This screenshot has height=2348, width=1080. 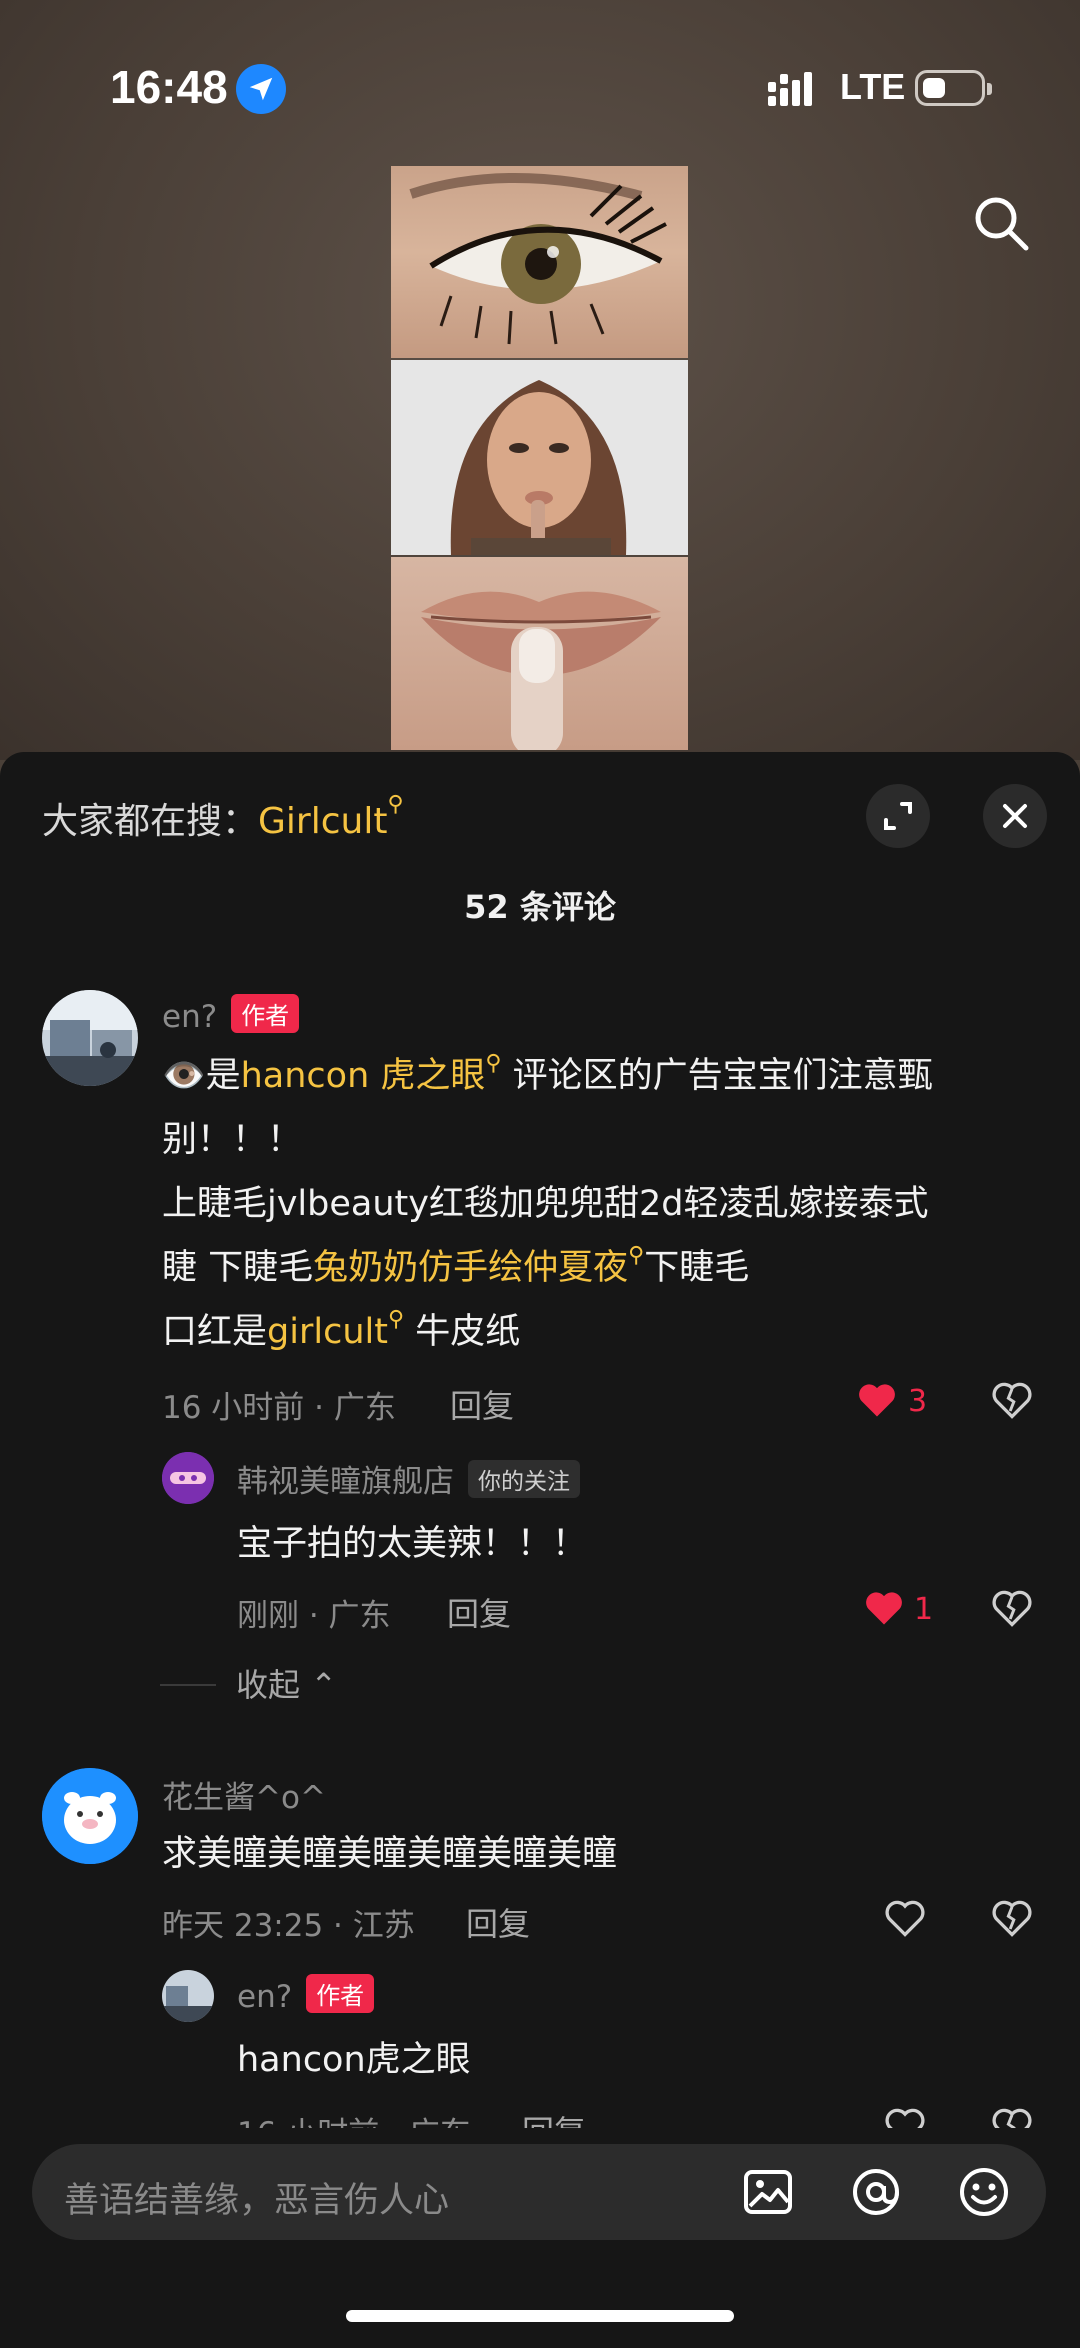 I want to click on keyword-link: hancon 虎之眼, so click(x=363, y=1076).